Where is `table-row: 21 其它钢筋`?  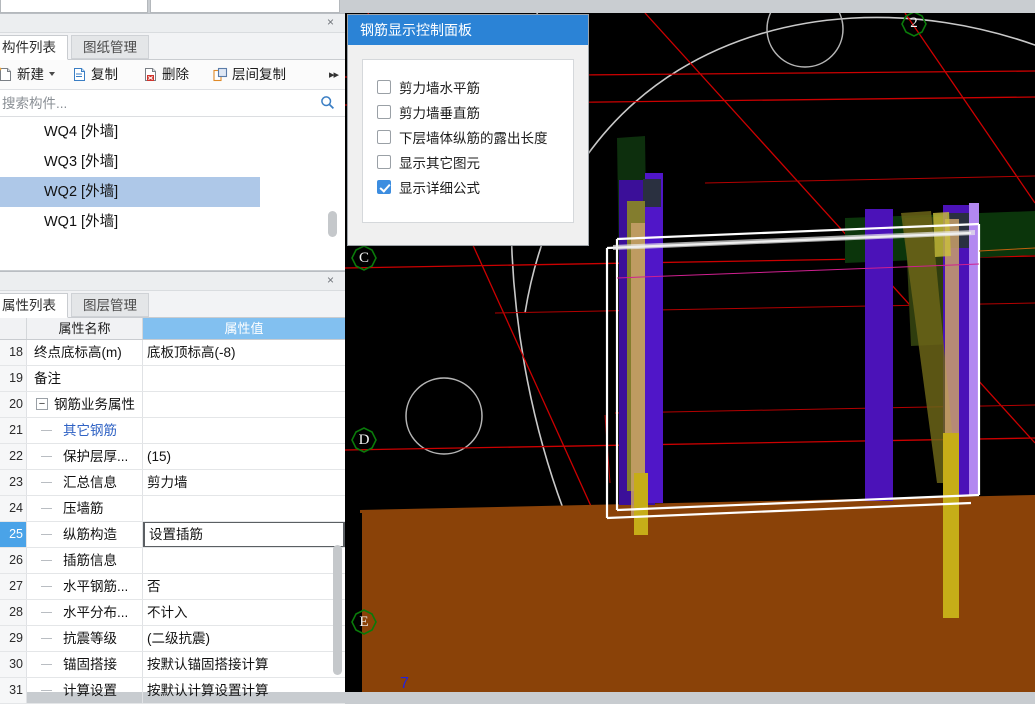 table-row: 21 其它钢筋 is located at coordinates (172, 431).